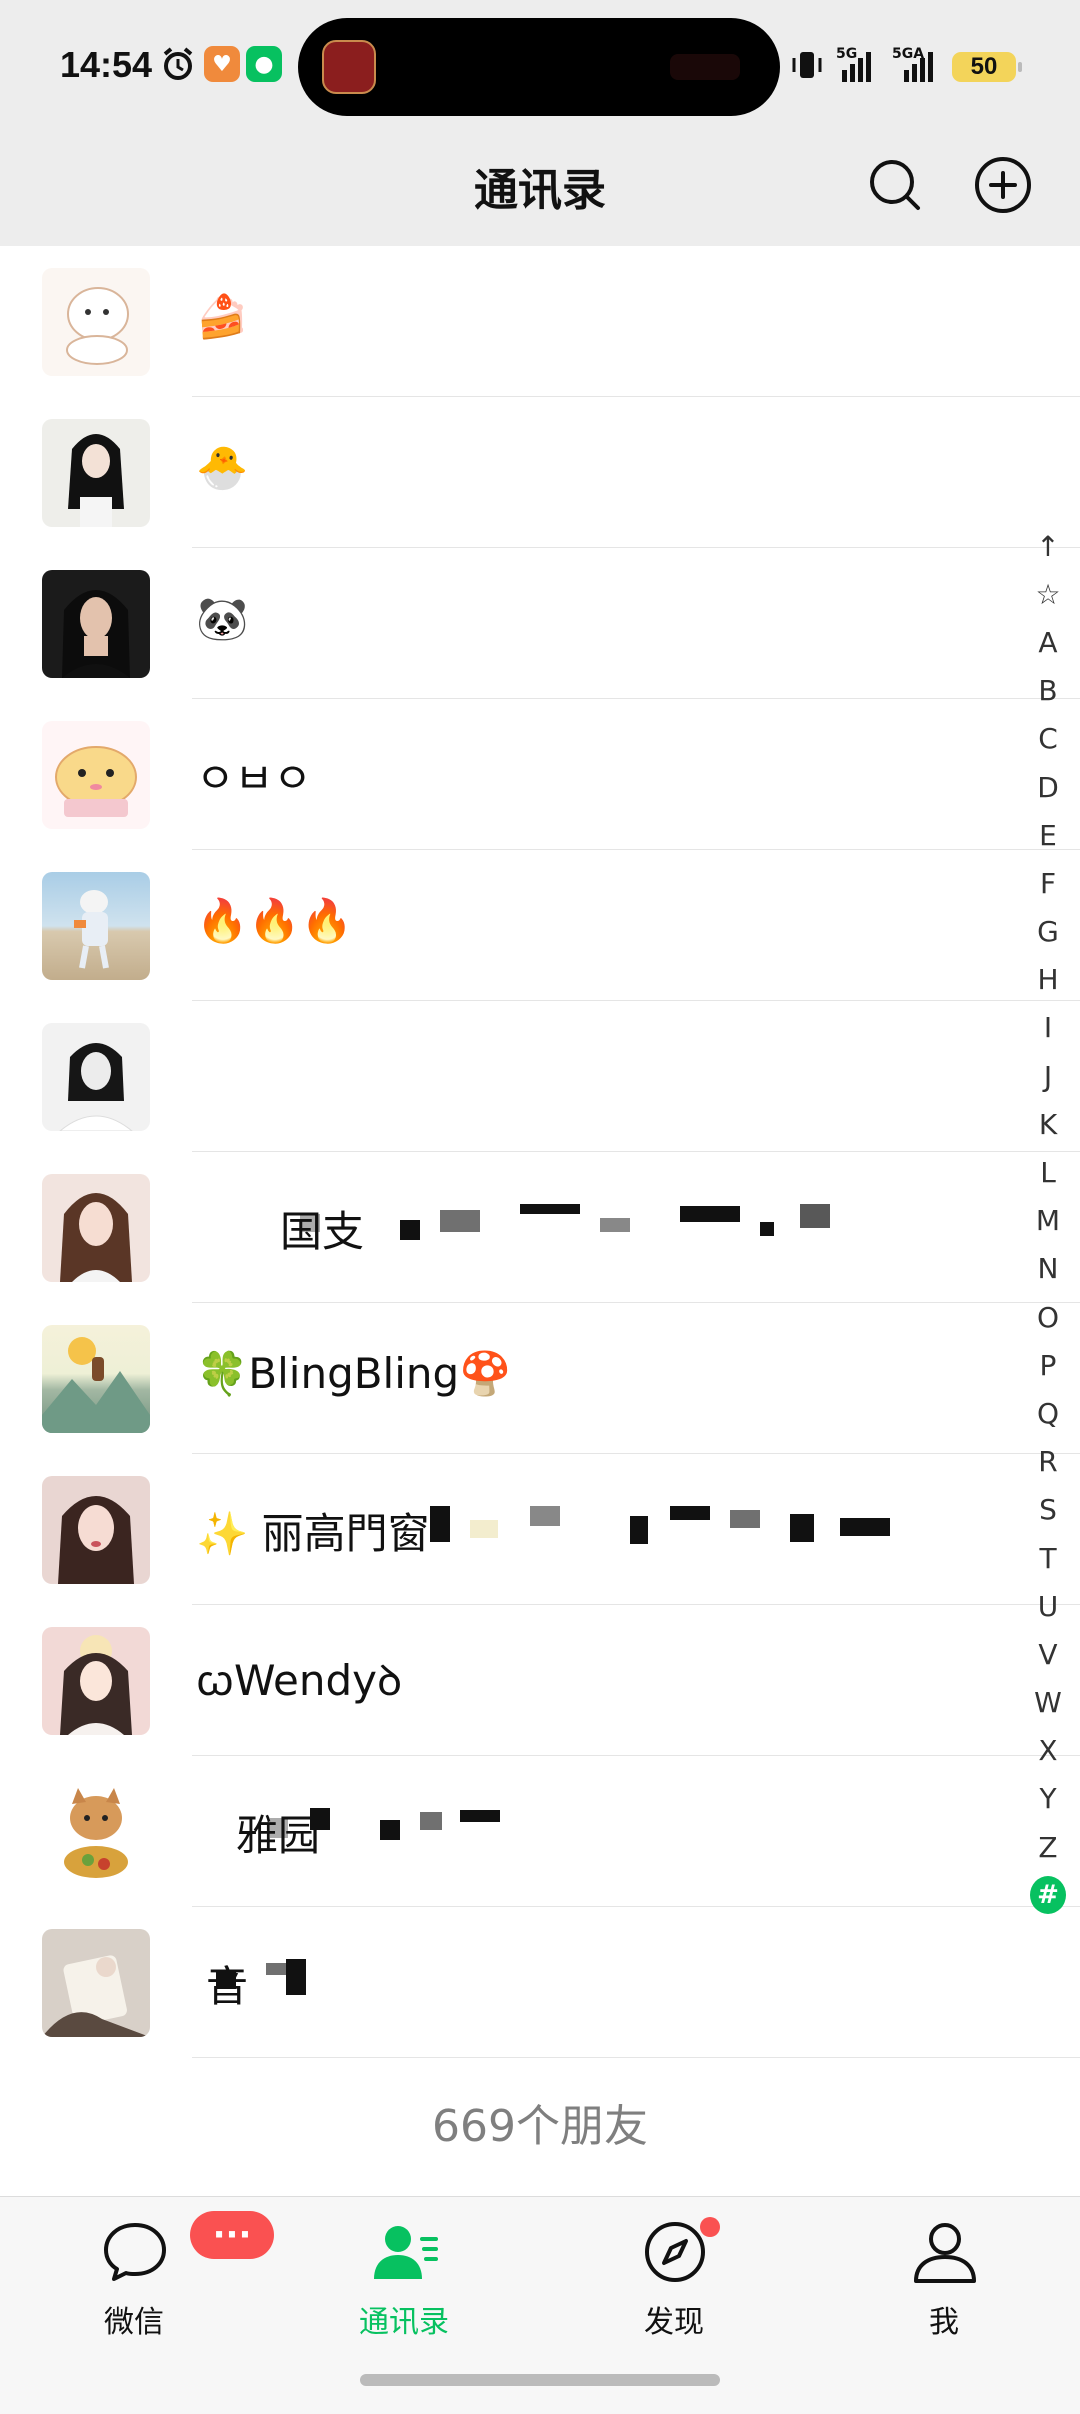 The width and height of the screenshot is (1080, 2414). I want to click on battery-indicator: 50, so click(987, 67).